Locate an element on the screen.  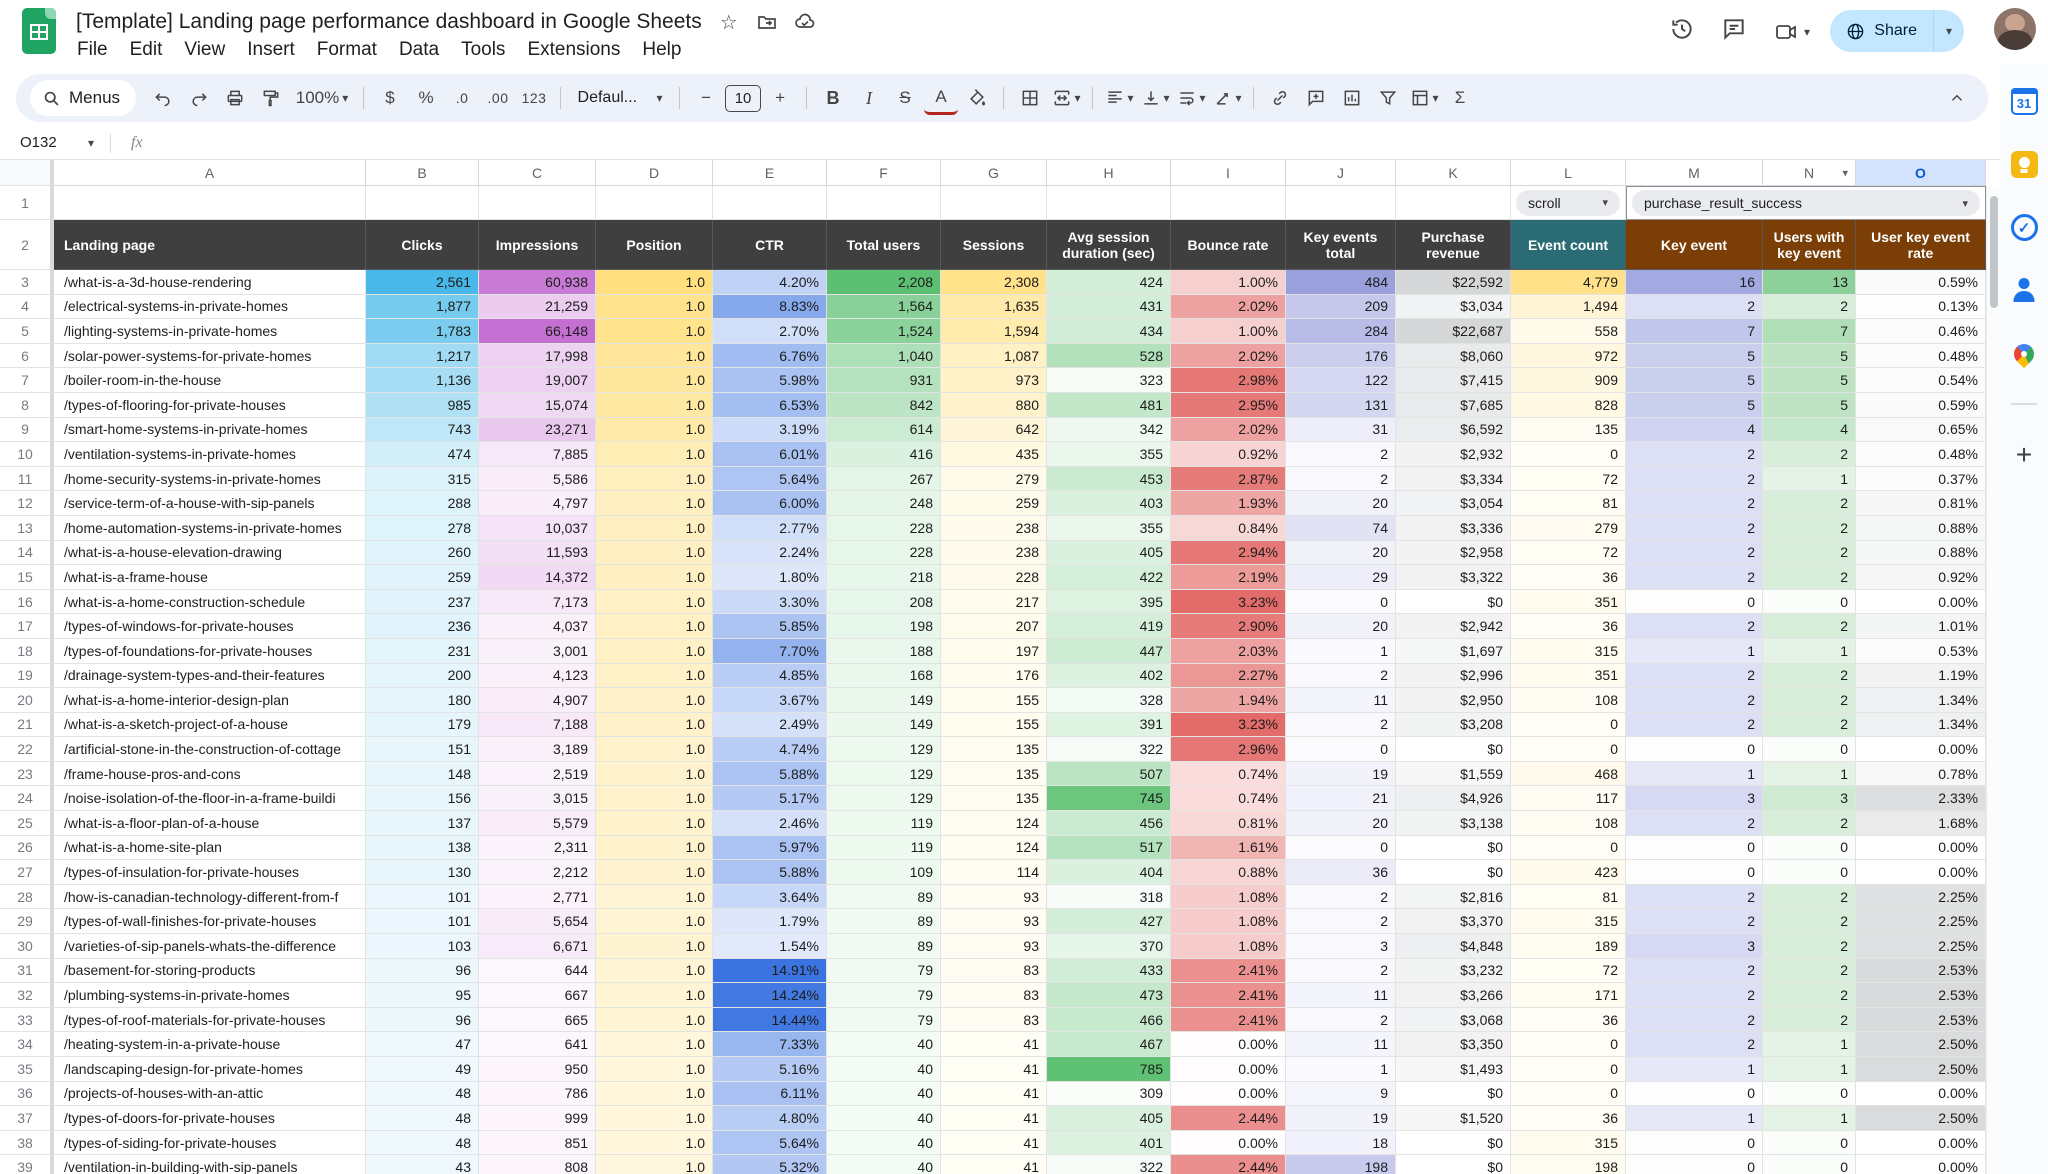
cell: 5.64% is located at coordinates (770, 1143).